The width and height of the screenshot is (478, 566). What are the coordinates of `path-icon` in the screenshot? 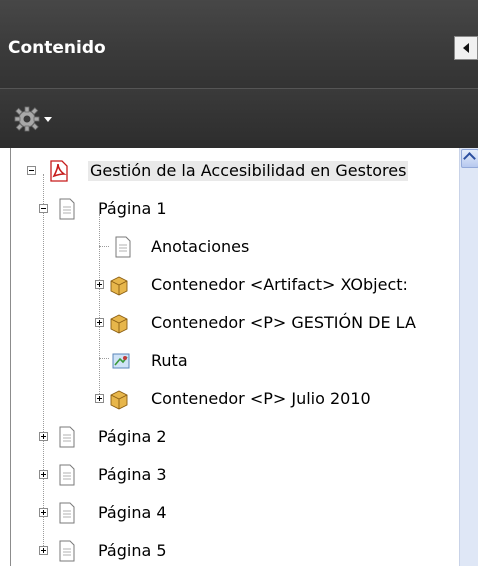 It's located at (121, 361).